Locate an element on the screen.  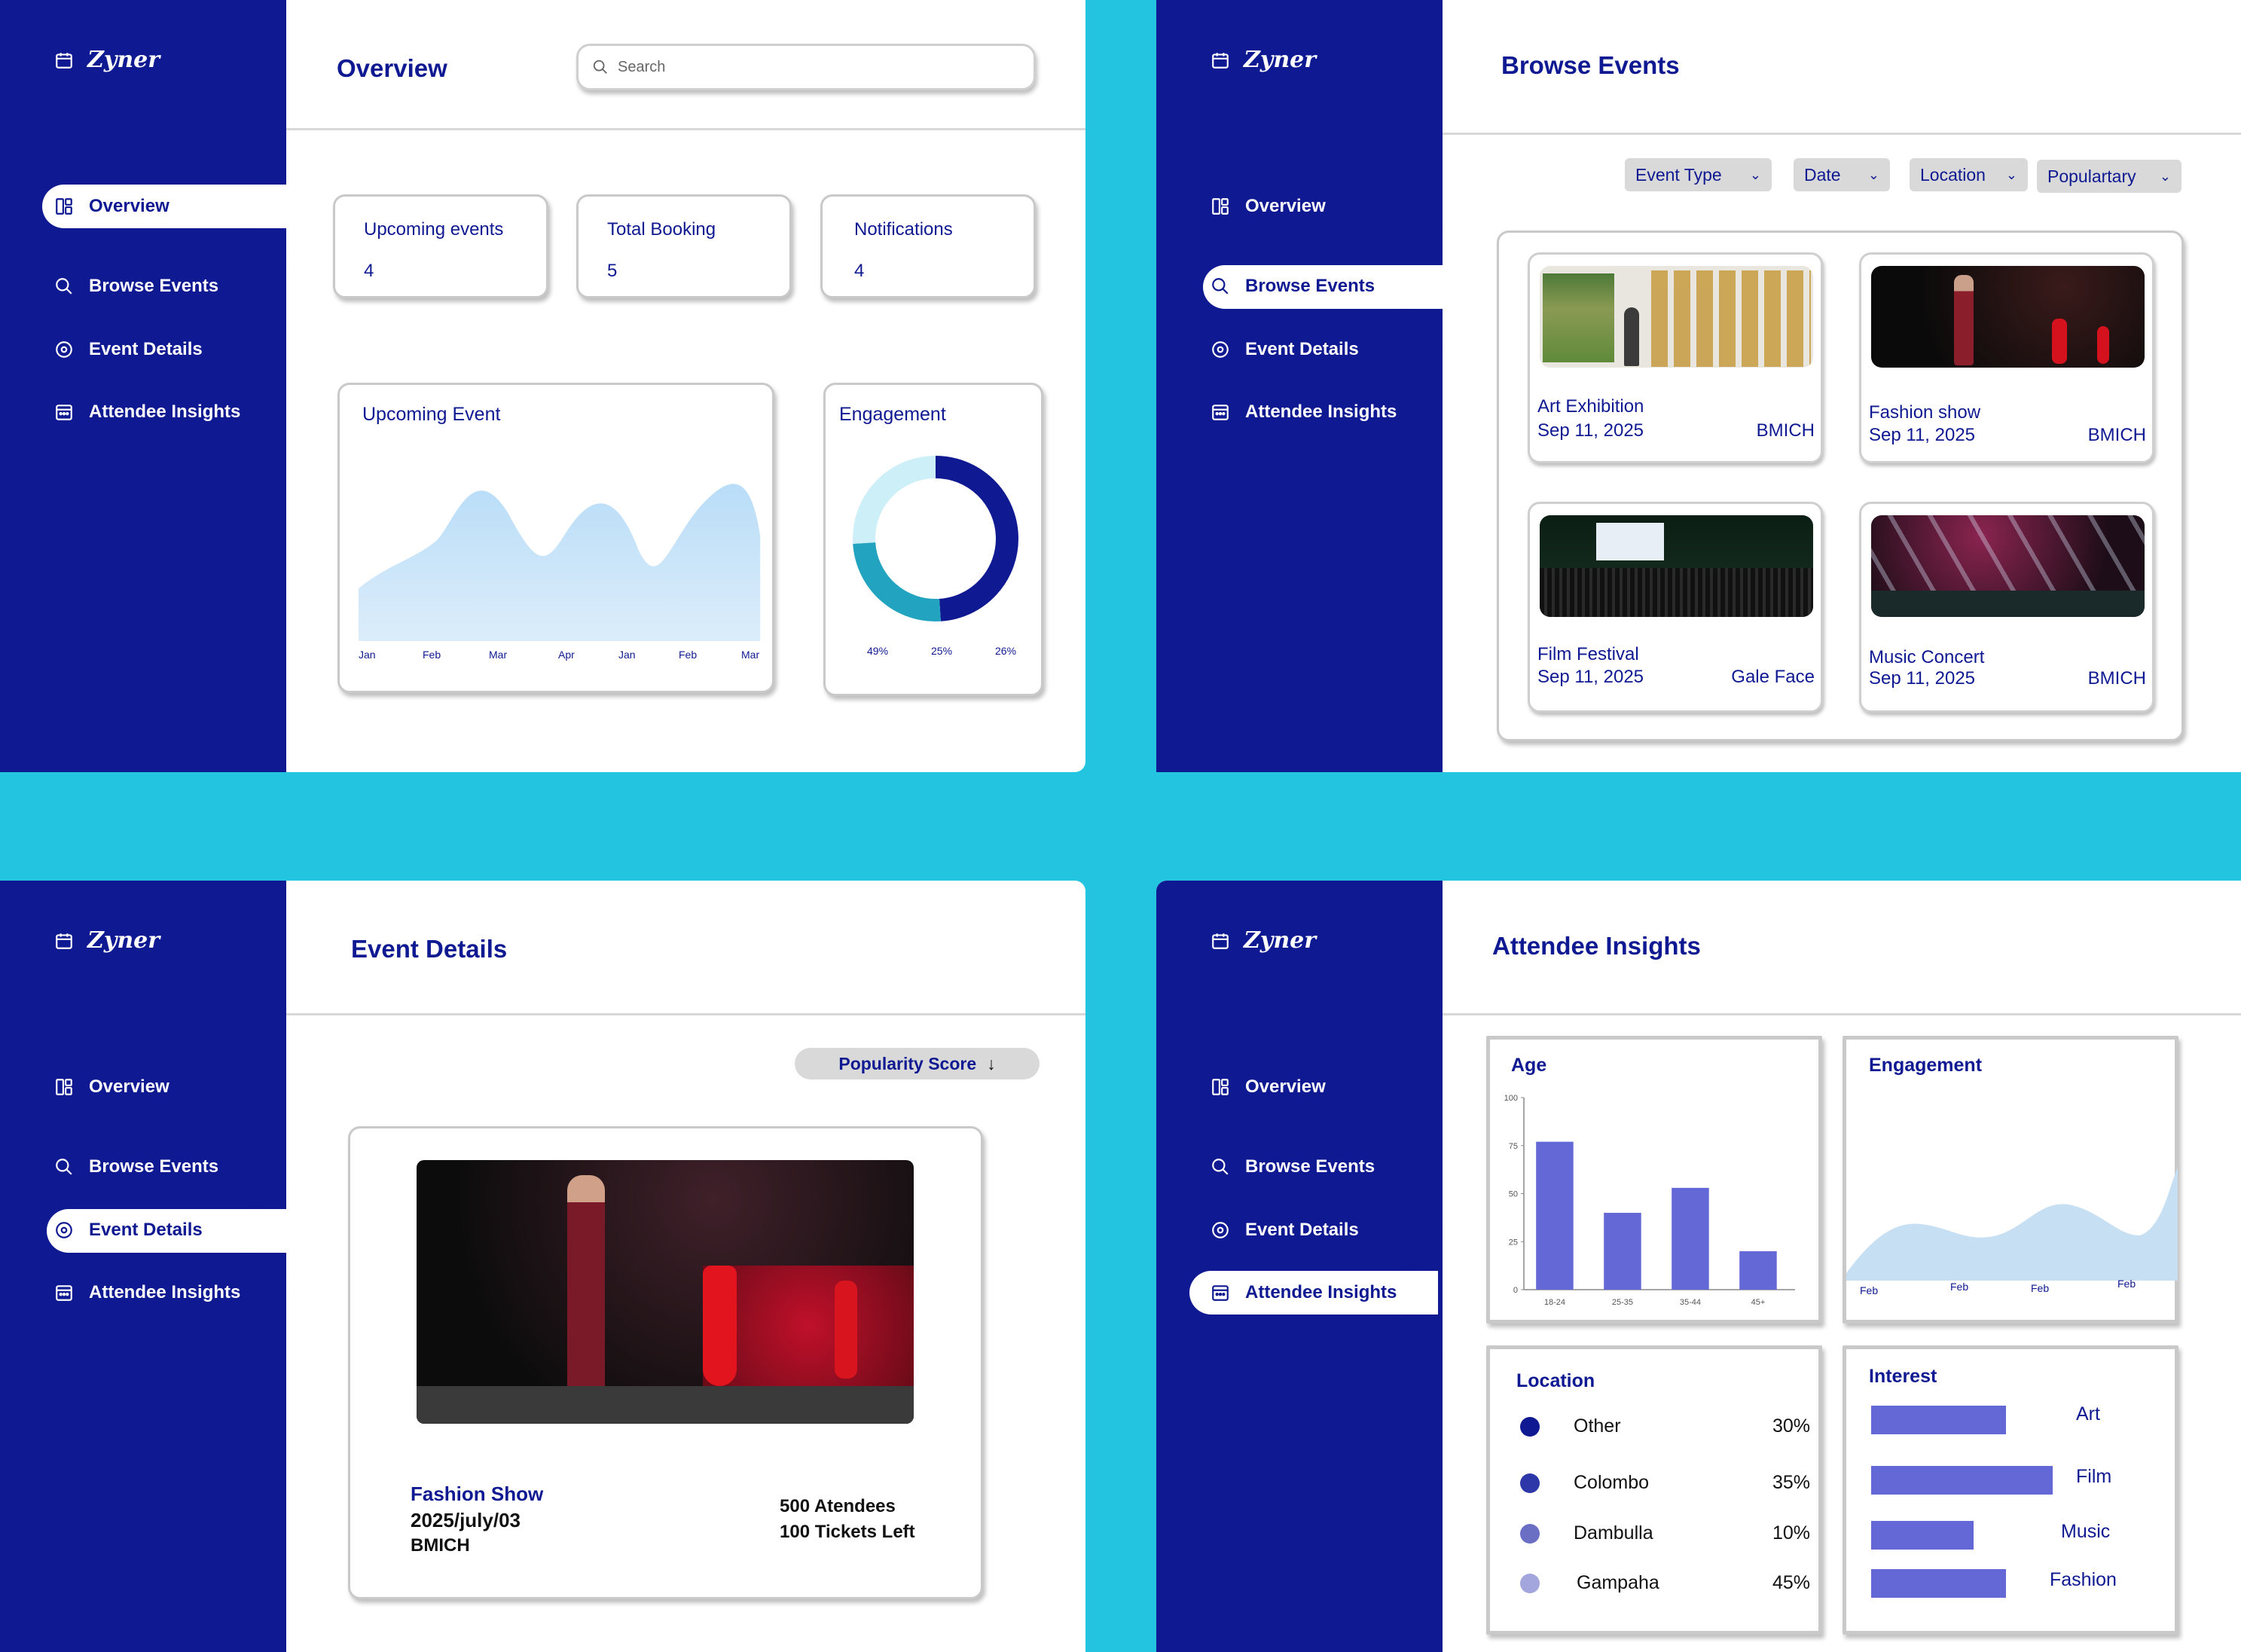
event-card-film-festival: Film Festival Sep 11, 2025 Gale Face is located at coordinates (1676, 607).